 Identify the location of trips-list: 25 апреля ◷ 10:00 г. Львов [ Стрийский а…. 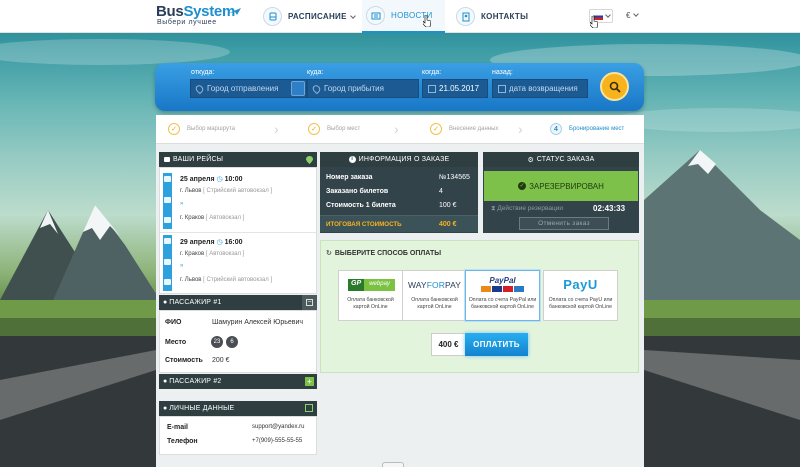
(238, 230).